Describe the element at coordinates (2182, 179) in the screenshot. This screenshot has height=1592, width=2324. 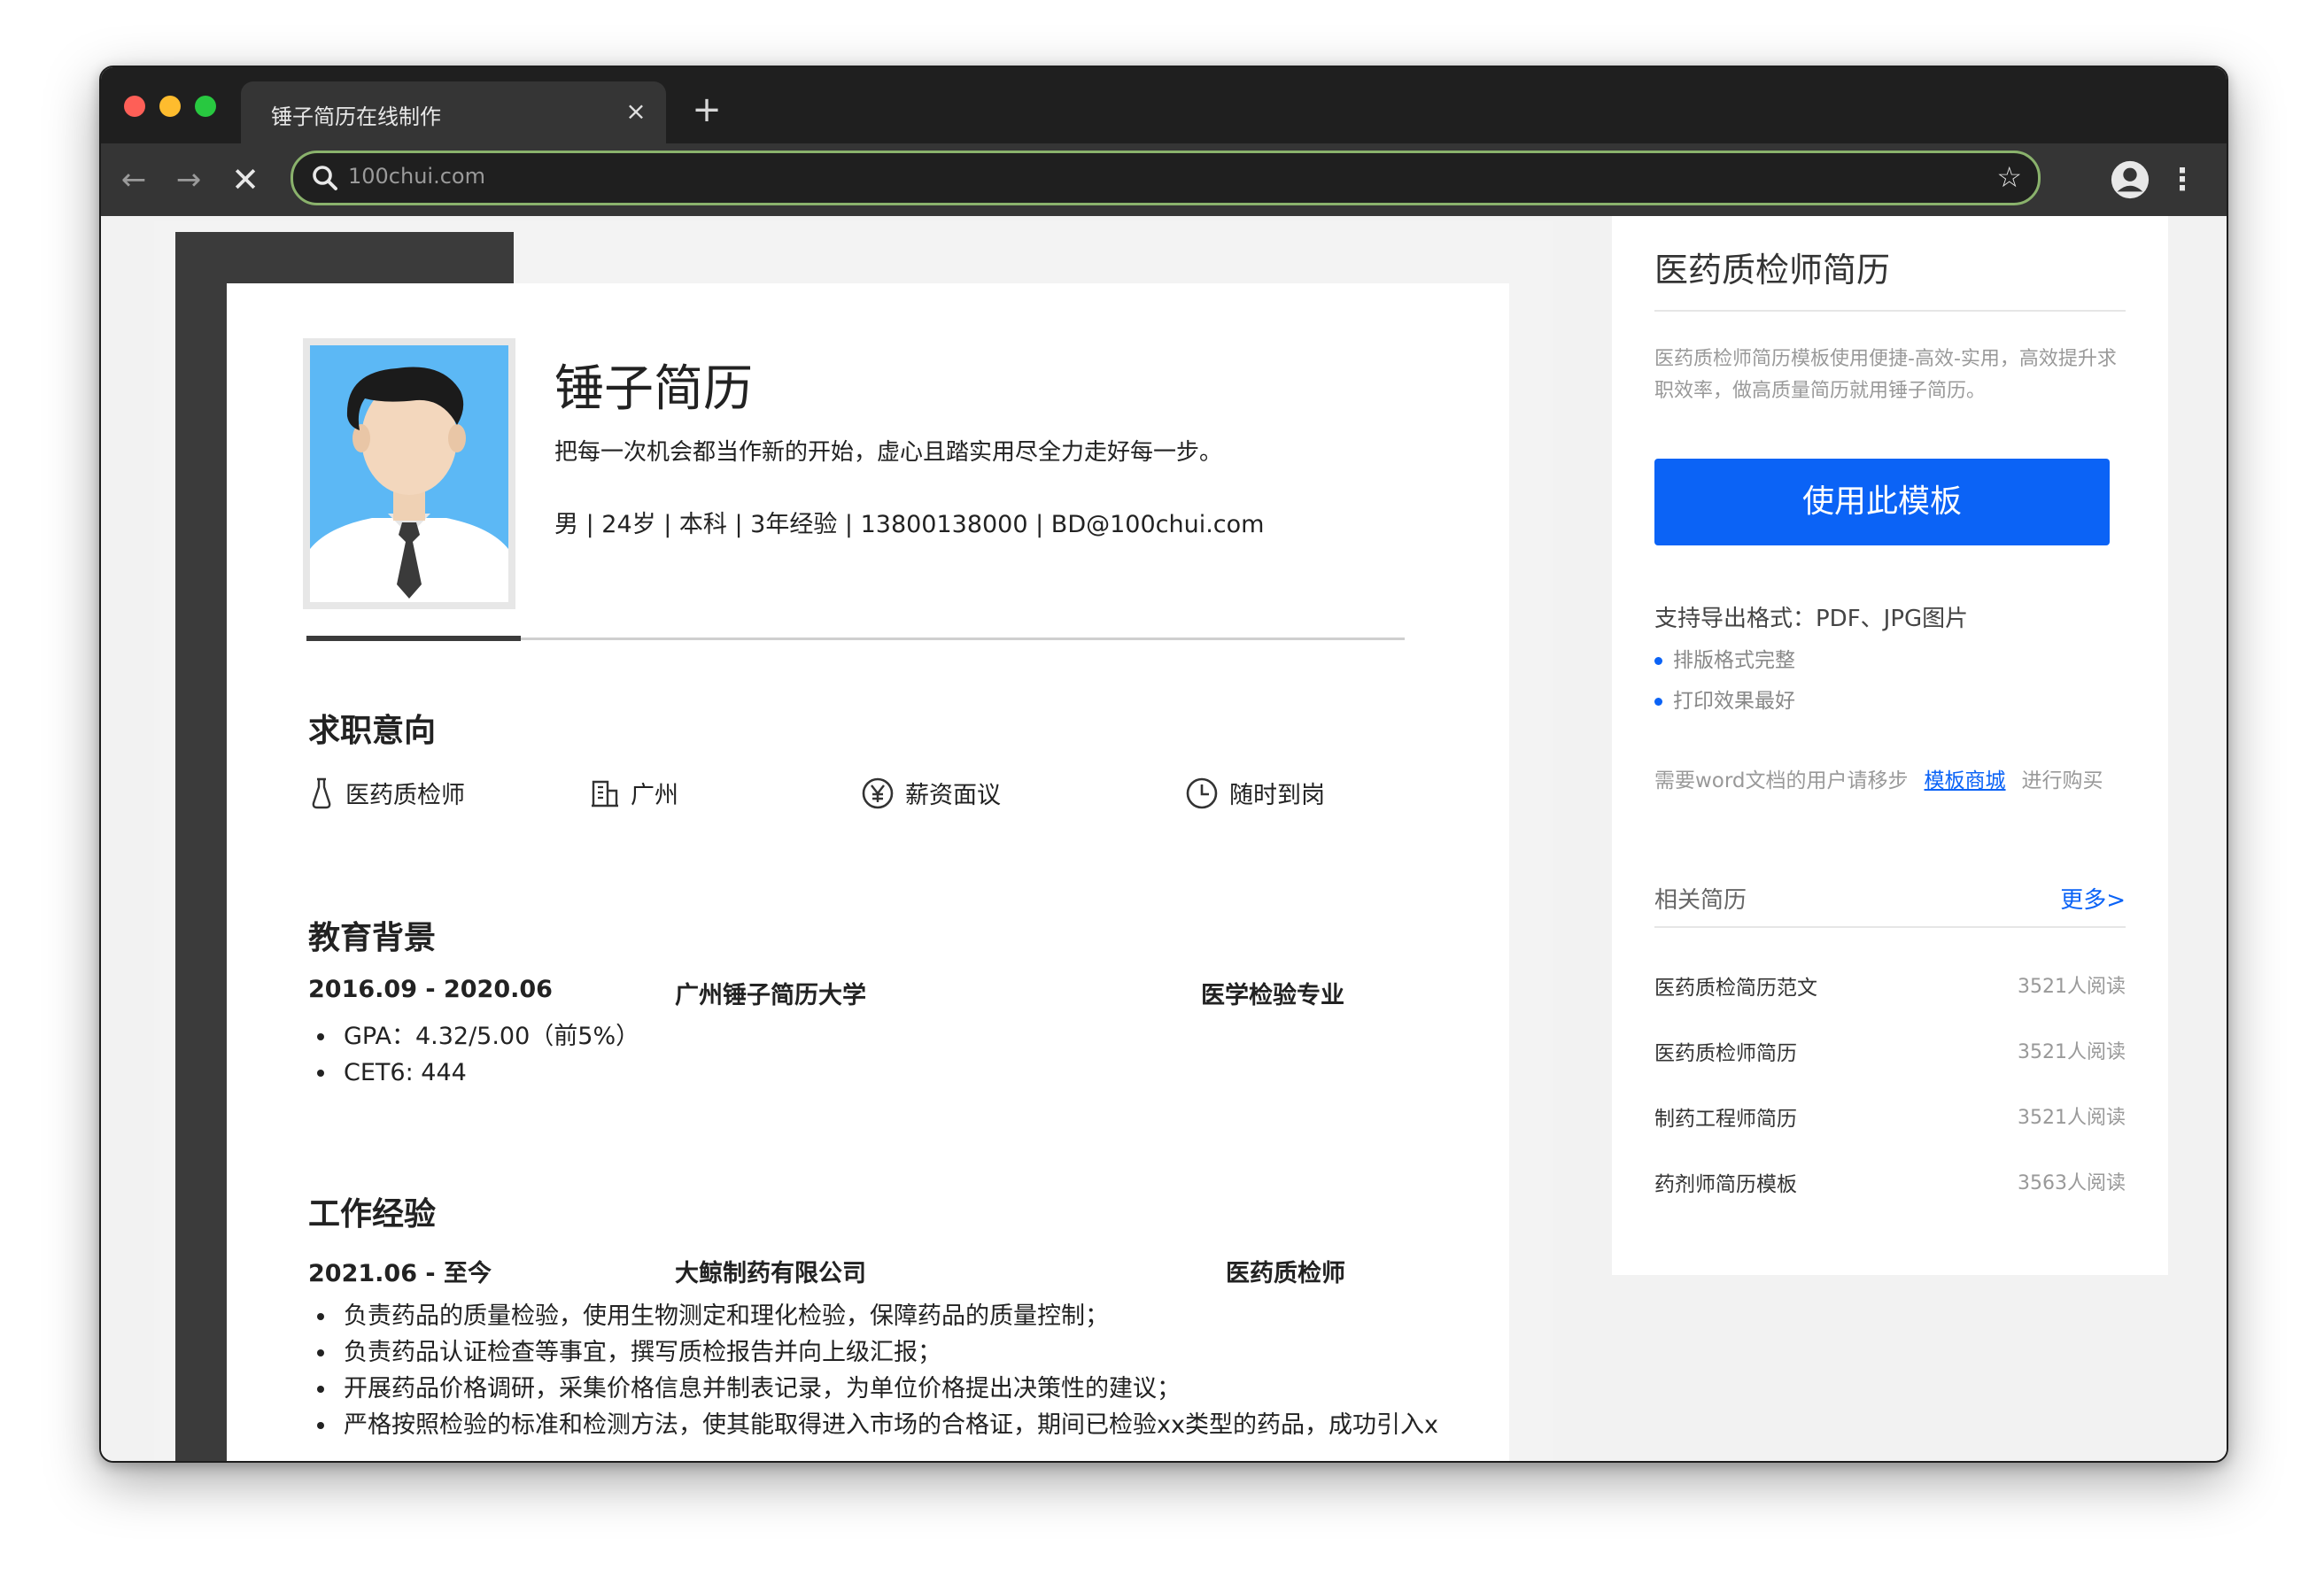
I see `browser-menu-icon: ⋮` at that location.